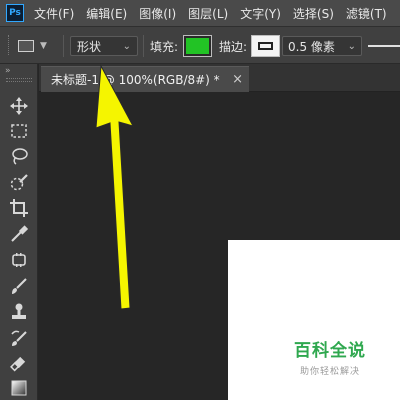  Describe the element at coordinates (26, 46) in the screenshot. I see `rectangle-shape-icon` at that location.